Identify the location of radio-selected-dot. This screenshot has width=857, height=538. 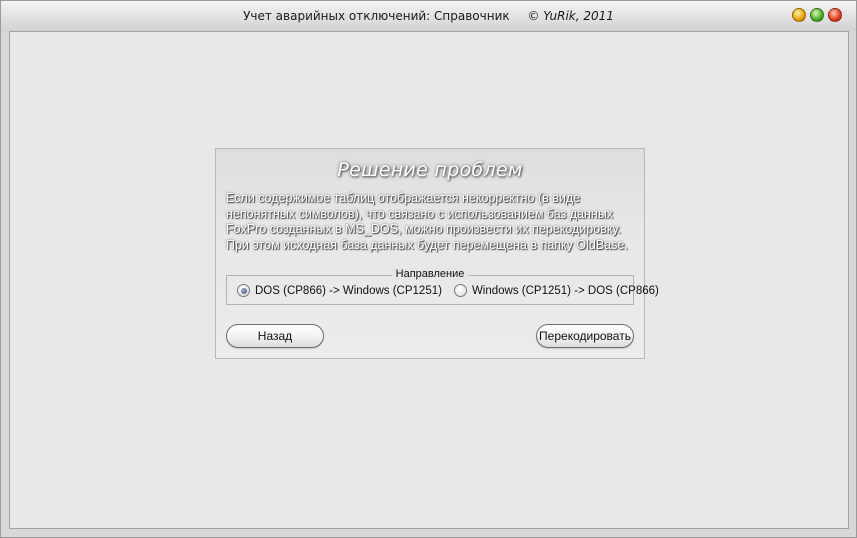
(243, 290).